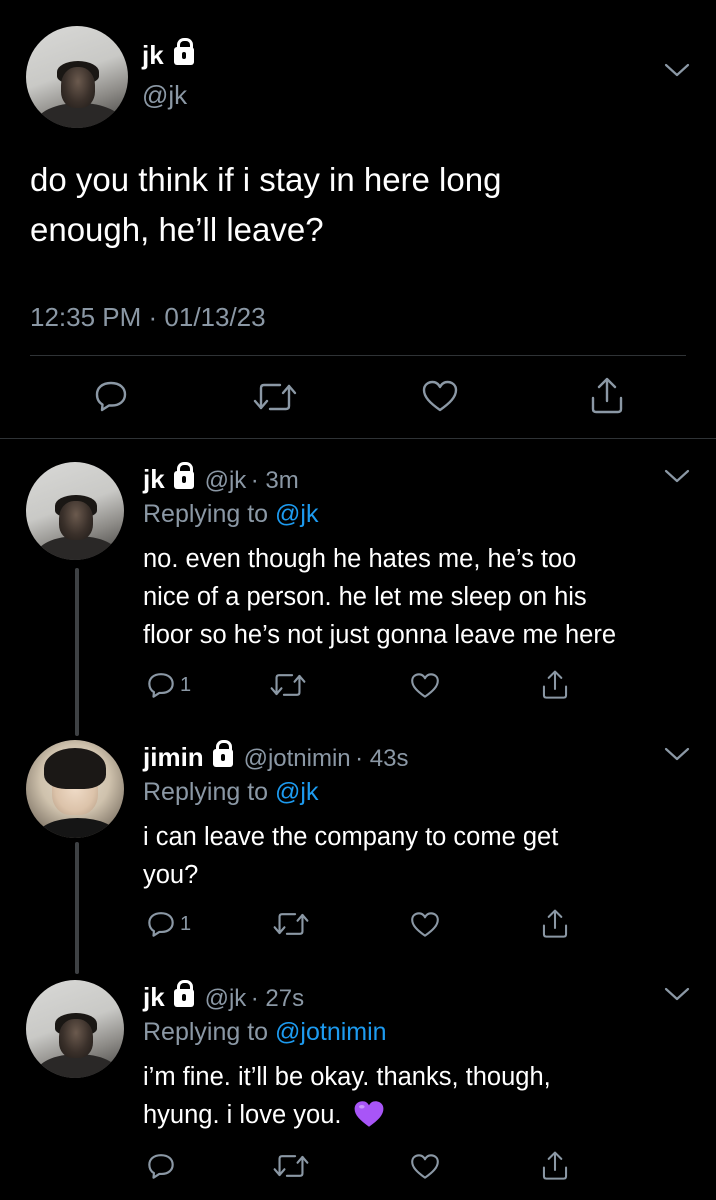 Image resolution: width=716 pixels, height=1200 pixels. I want to click on tweet-text-line: enough, he’ll leave?, so click(177, 229).